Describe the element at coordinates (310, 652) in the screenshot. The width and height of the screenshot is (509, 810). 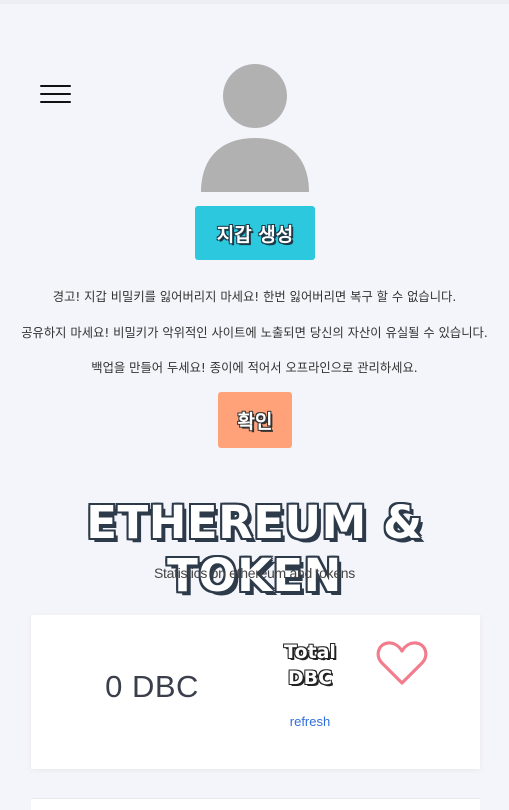
I see `balance-label-line1: Total` at that location.